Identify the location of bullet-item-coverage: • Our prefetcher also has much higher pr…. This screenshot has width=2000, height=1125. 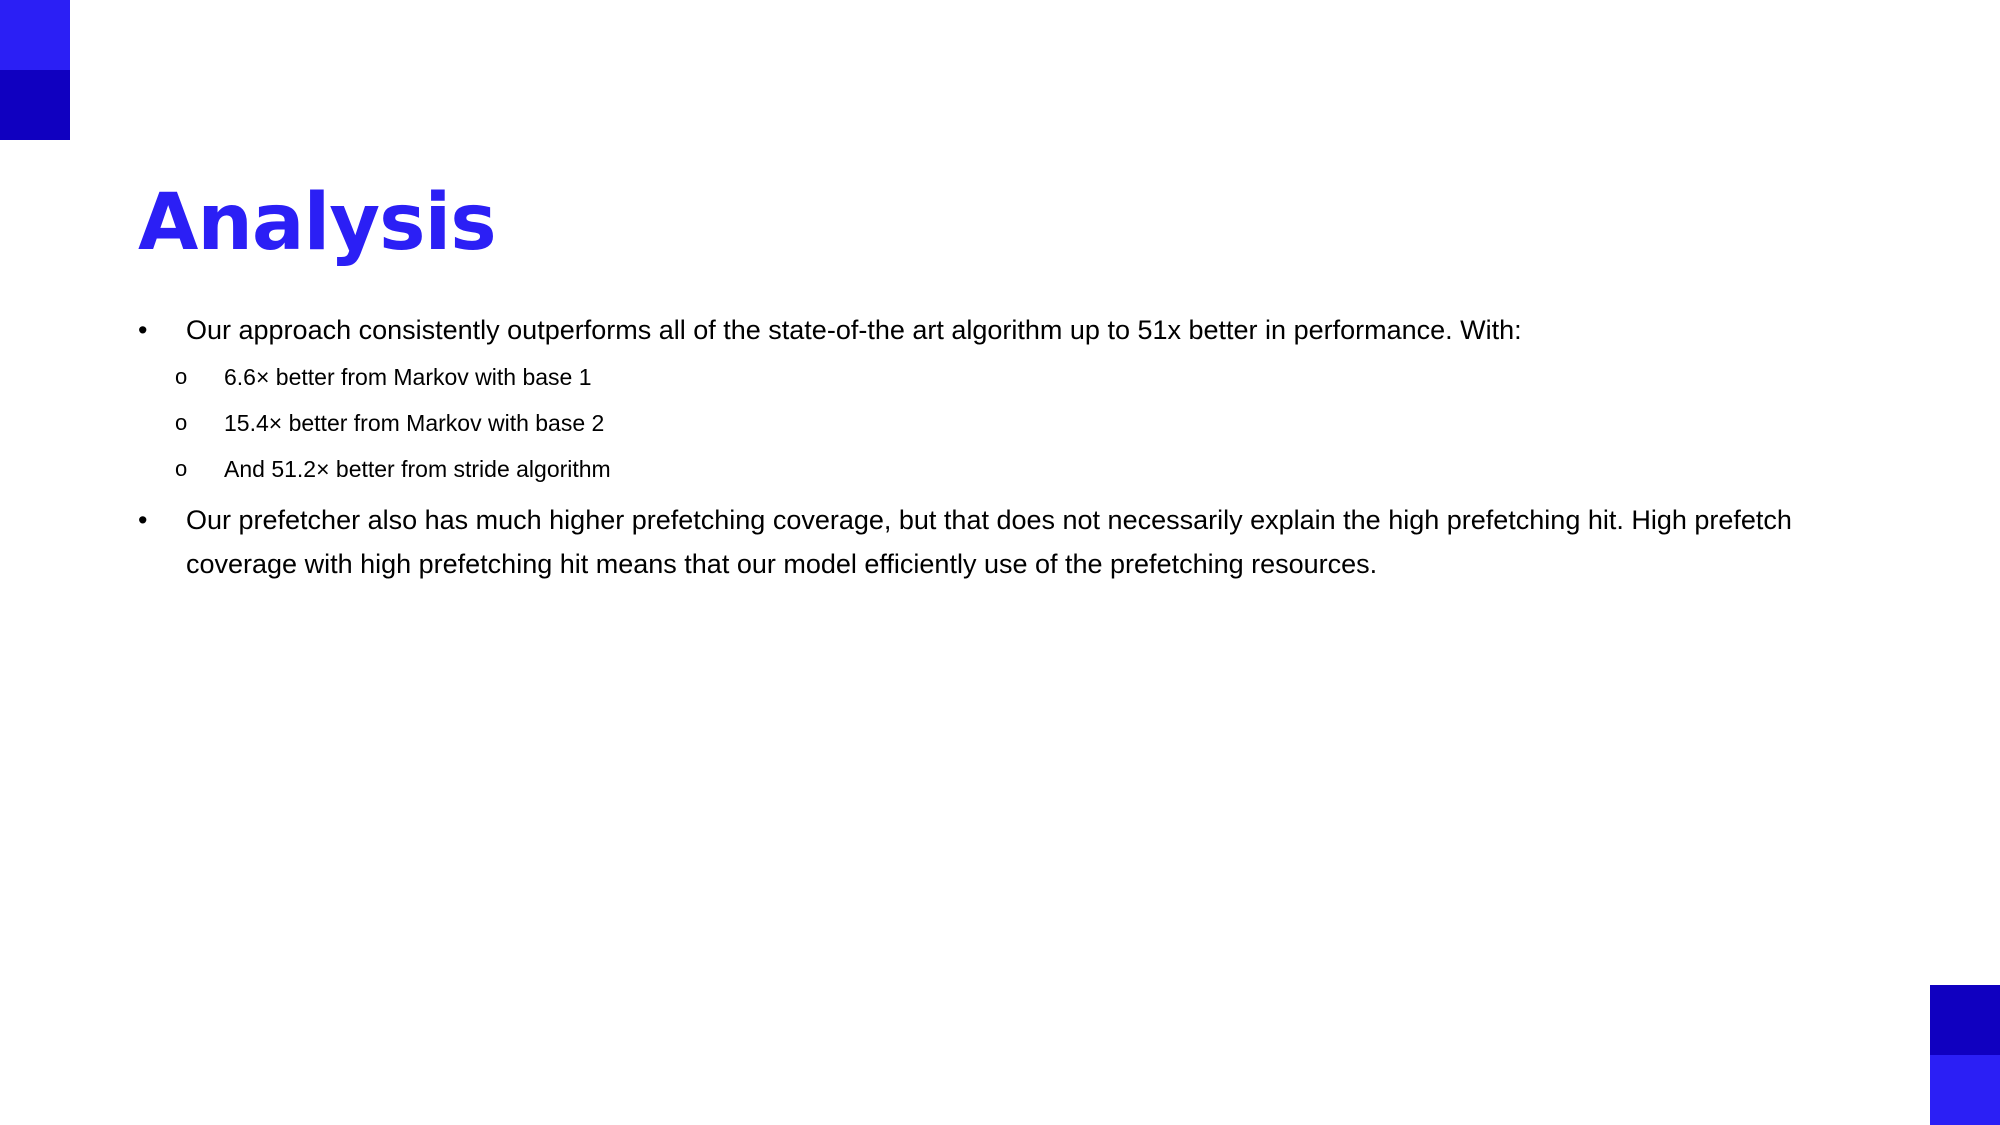
(998, 542).